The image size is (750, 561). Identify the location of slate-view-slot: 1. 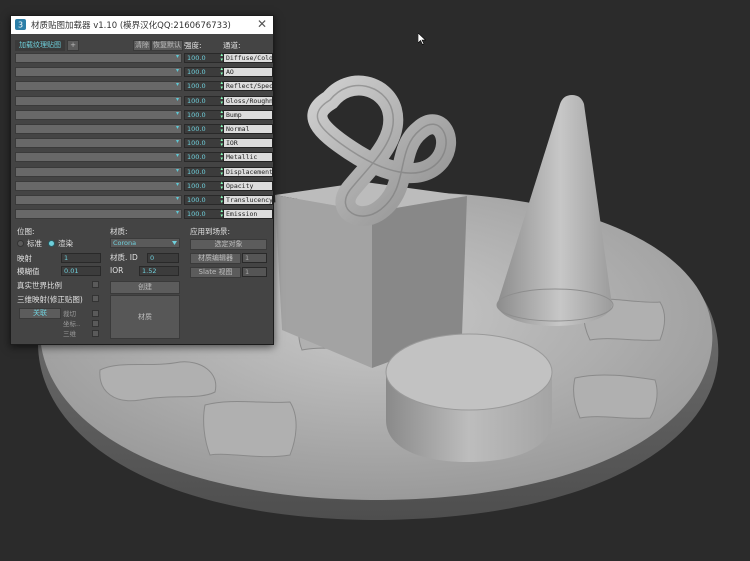
(254, 272).